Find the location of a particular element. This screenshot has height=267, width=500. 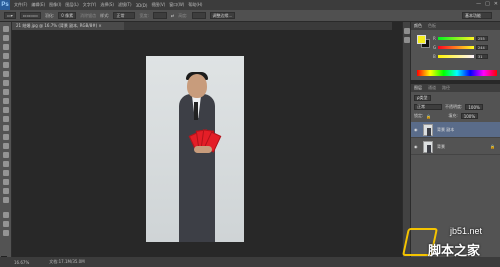

menu-help: 帮助(H) is located at coordinates (195, 5).